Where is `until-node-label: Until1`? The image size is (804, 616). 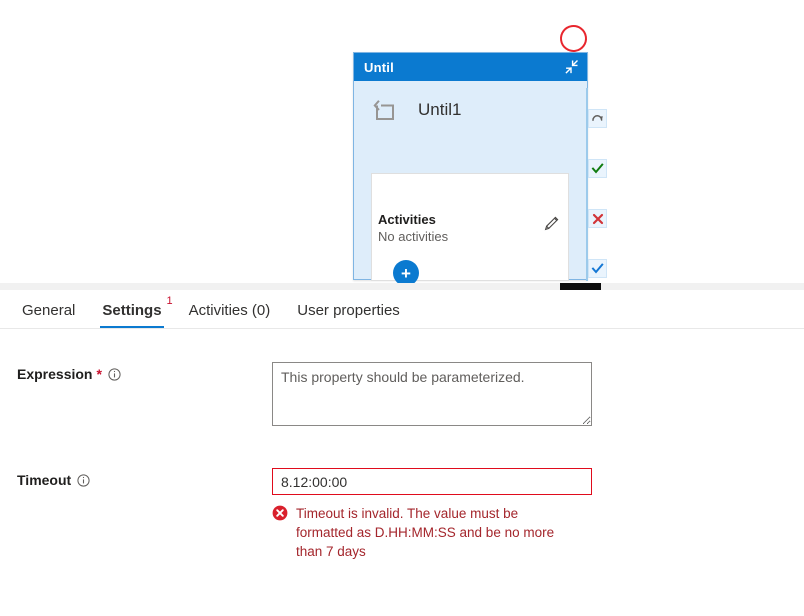
until-node-label: Until1 is located at coordinates (440, 109).